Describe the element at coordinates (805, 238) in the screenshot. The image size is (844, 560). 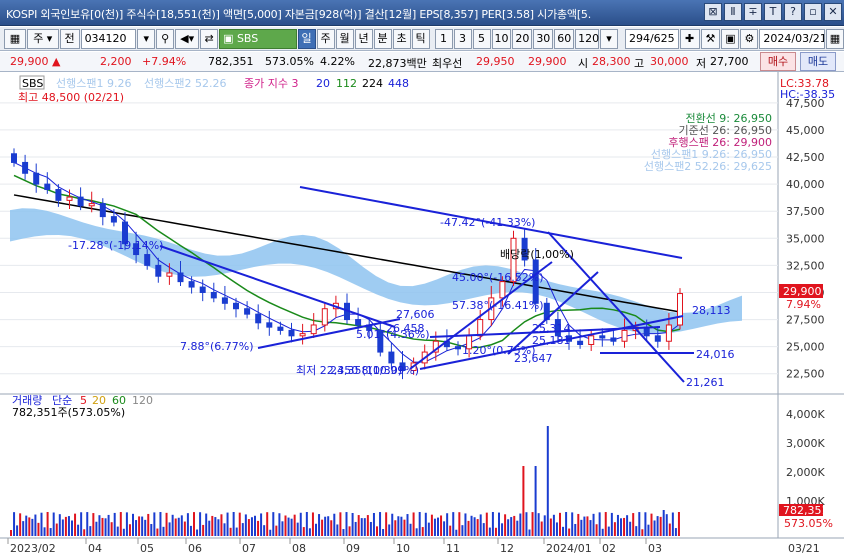
I see `price-axis-label: 35,000` at that location.